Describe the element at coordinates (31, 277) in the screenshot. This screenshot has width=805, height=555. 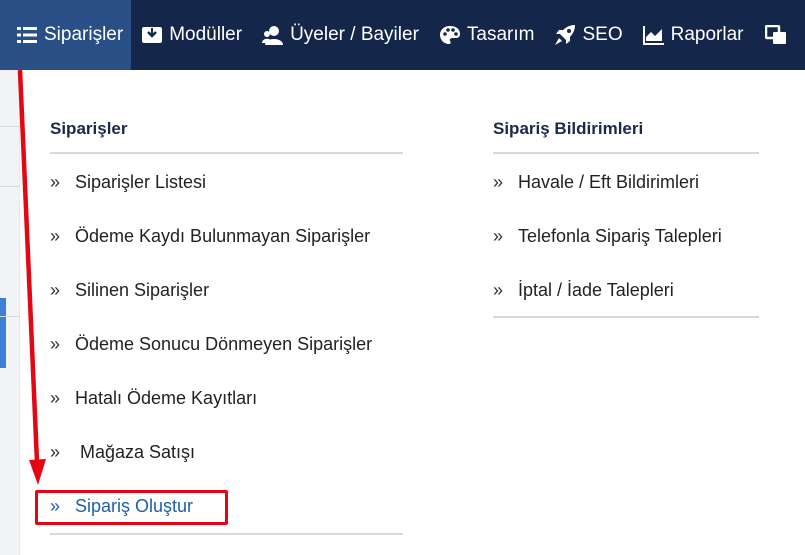
I see `annotation-arrow` at that location.